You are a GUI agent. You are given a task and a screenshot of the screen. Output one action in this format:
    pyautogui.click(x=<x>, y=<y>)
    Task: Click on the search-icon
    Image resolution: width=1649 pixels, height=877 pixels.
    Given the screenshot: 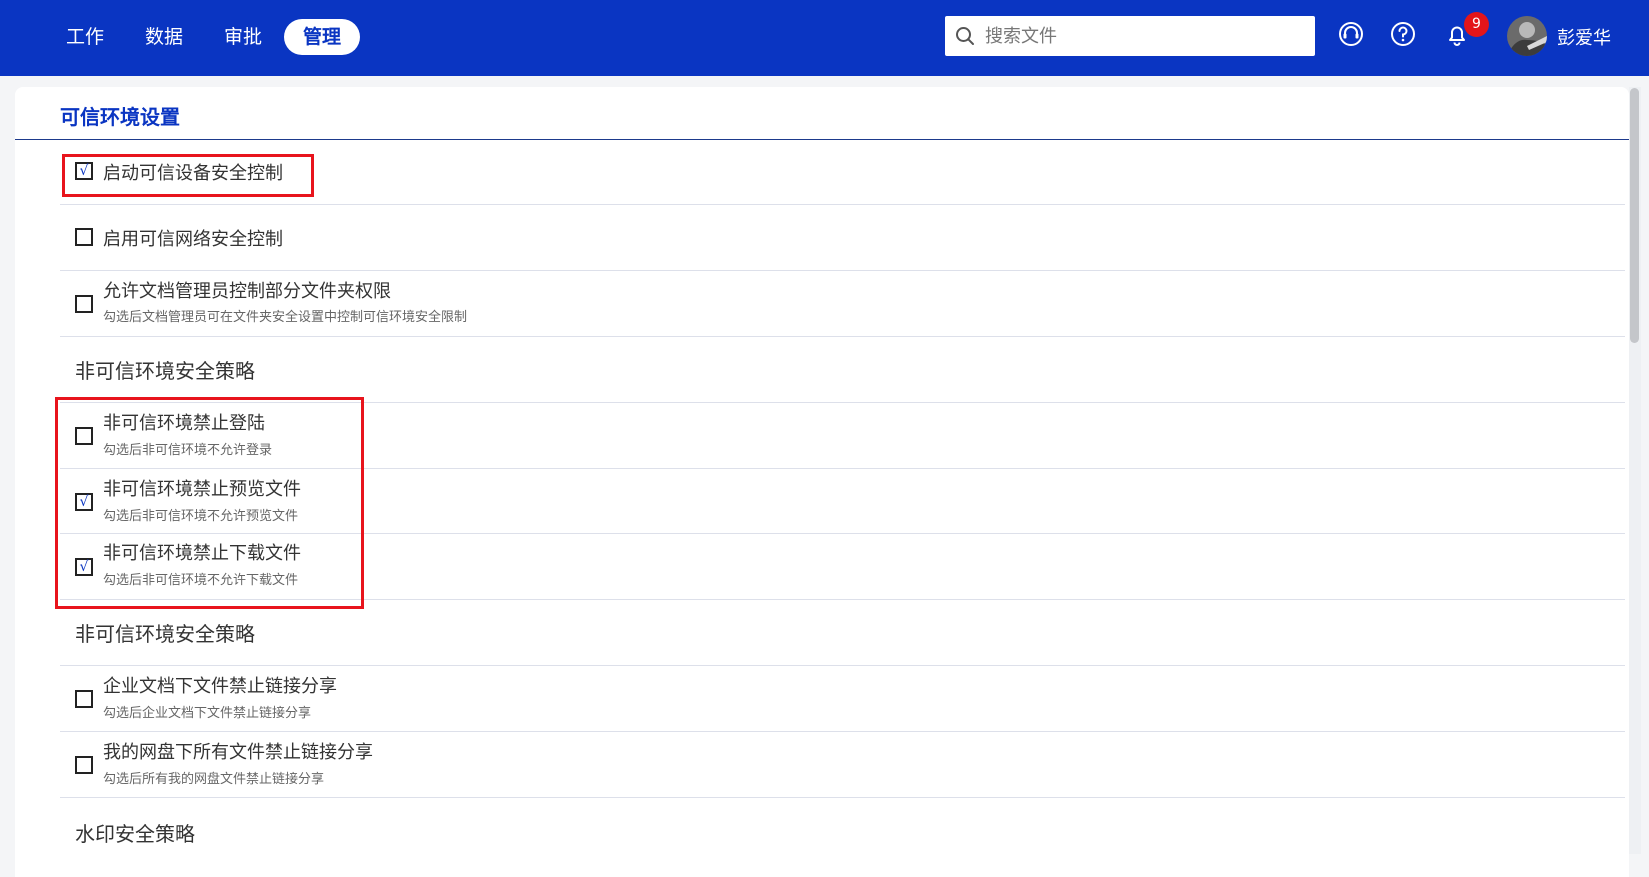 What is the action you would take?
    pyautogui.click(x=965, y=36)
    